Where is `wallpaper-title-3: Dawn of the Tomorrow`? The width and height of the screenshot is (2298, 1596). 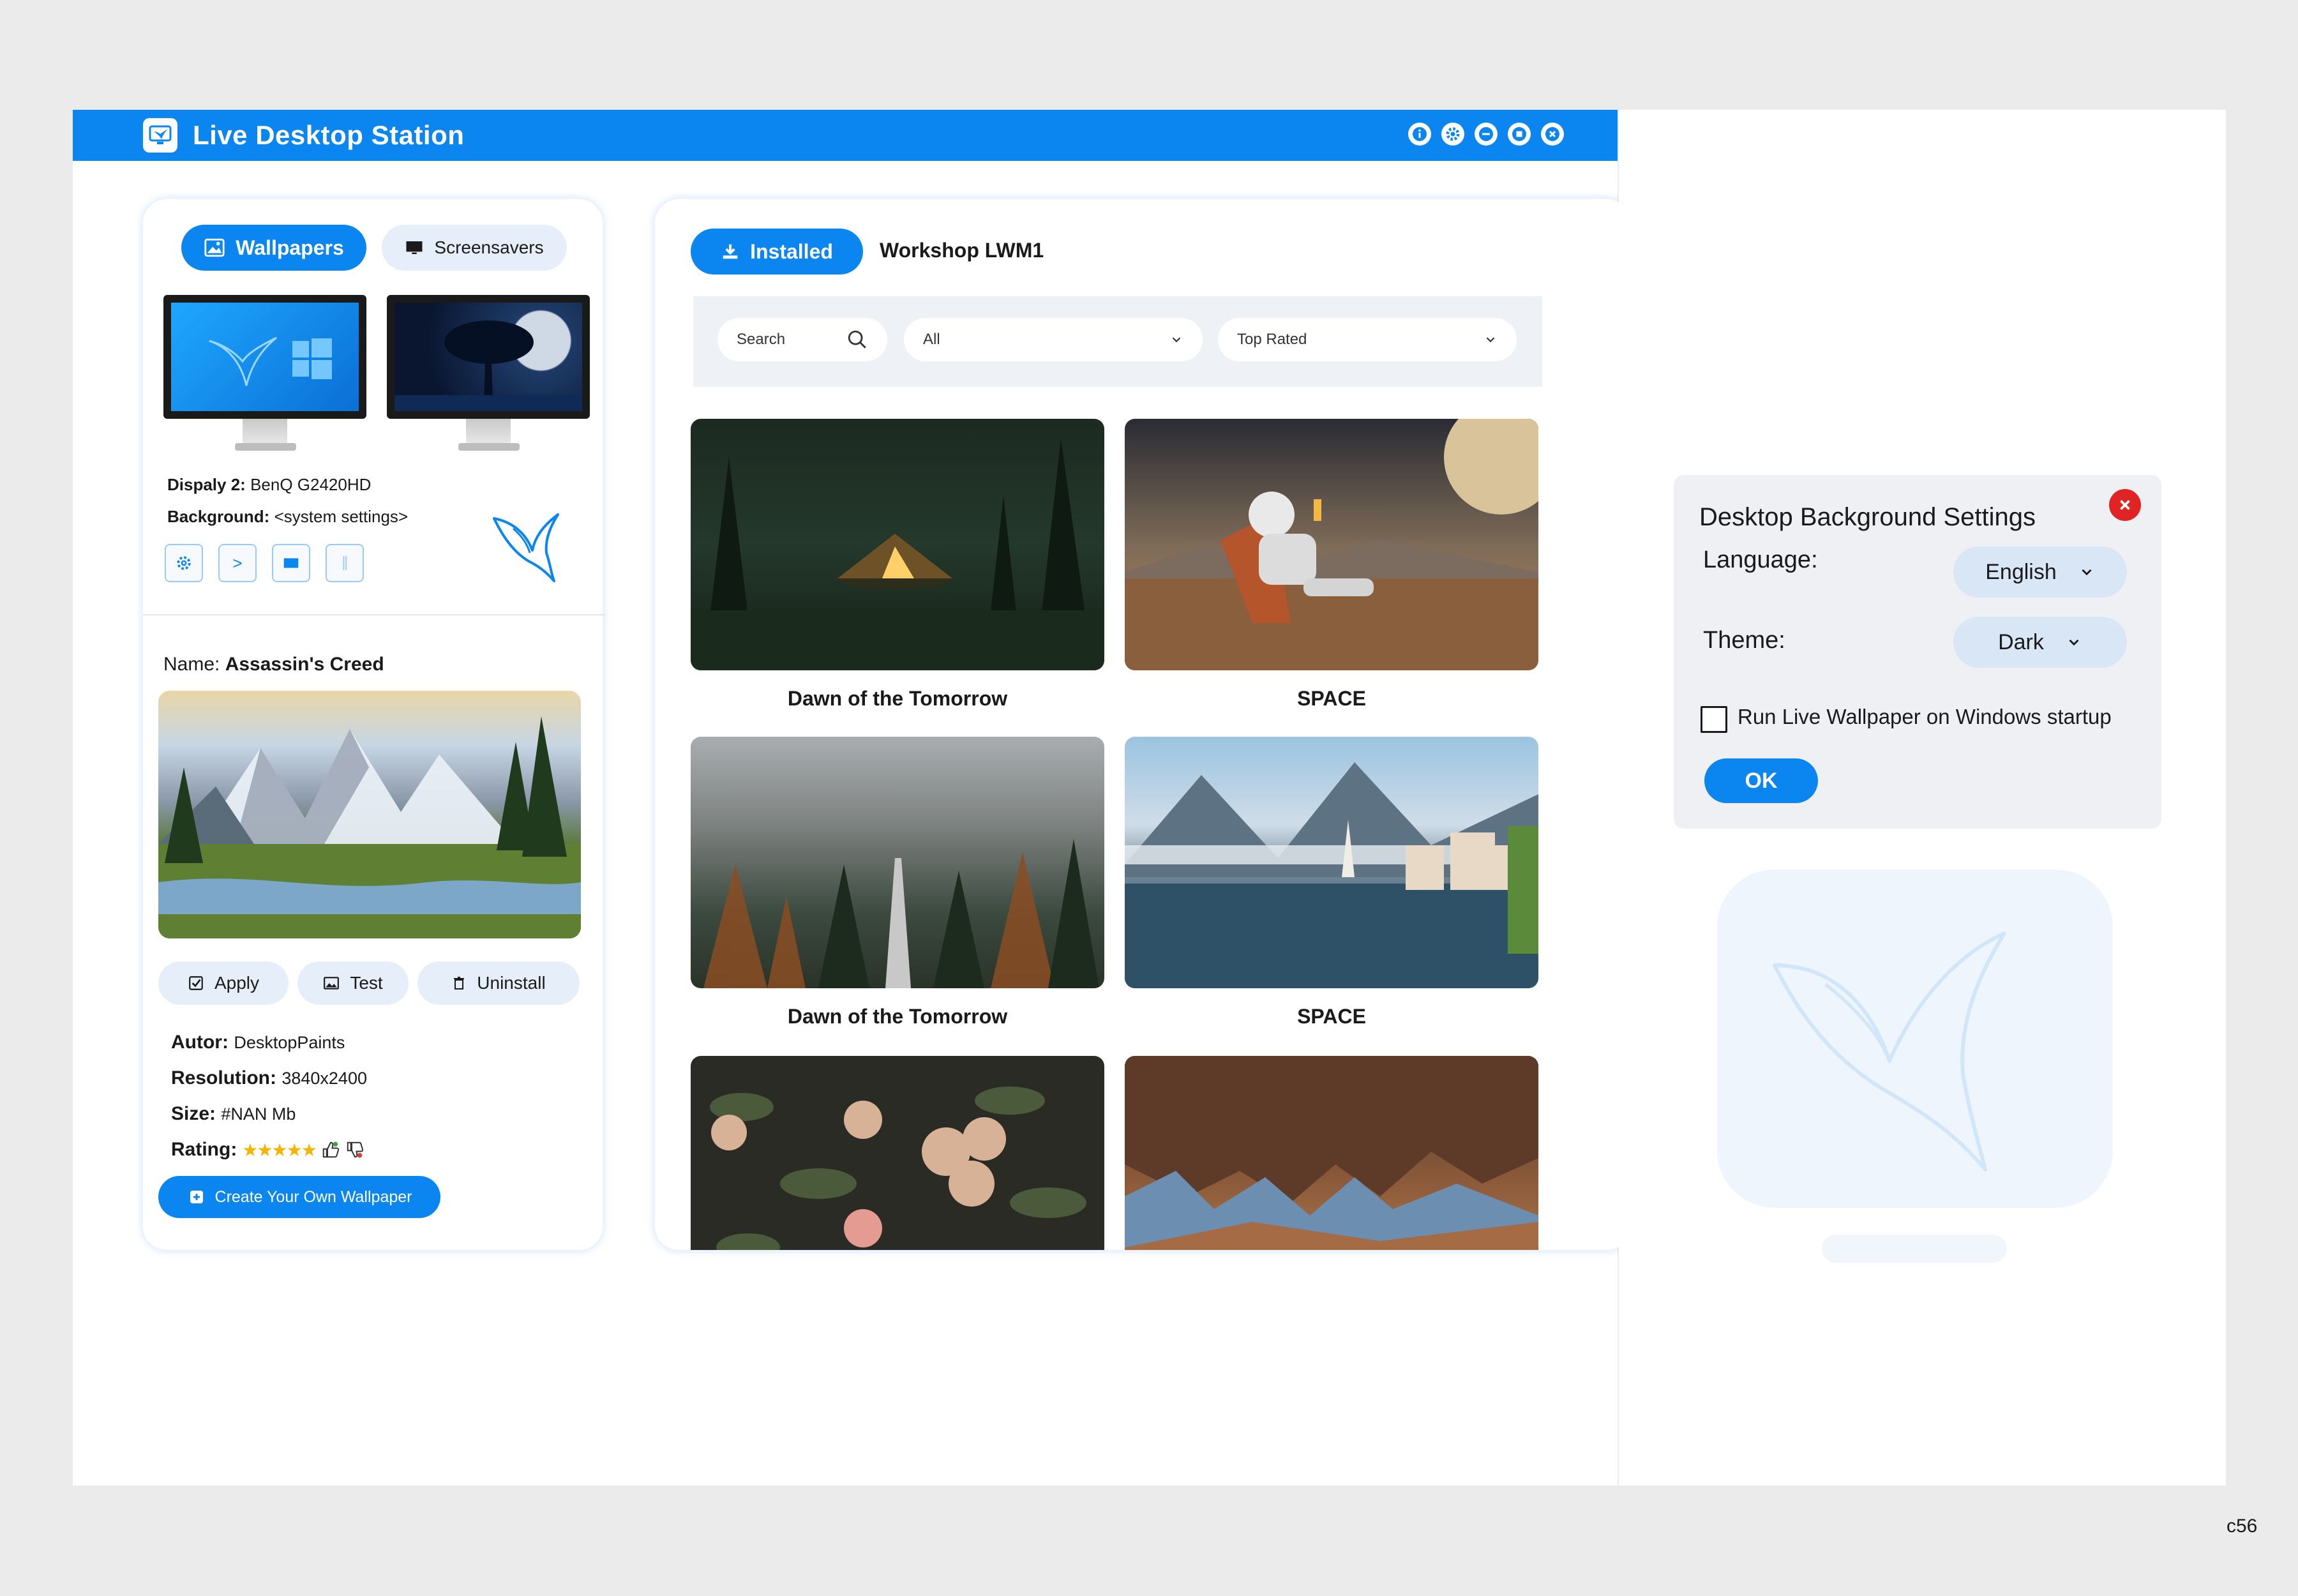
wallpaper-title-3: Dawn of the Tomorrow is located at coordinates (897, 1016).